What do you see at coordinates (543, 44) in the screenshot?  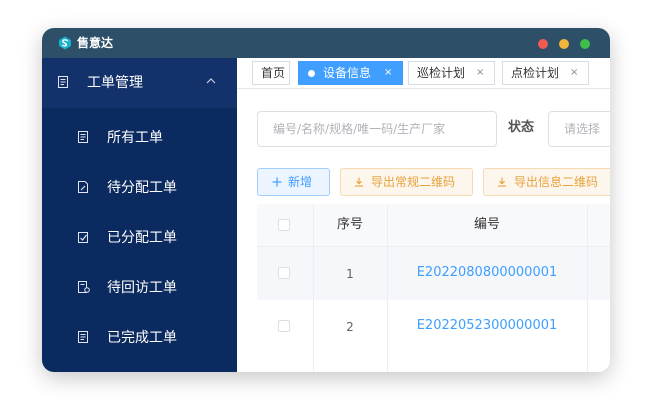 I see `close-window-button` at bounding box center [543, 44].